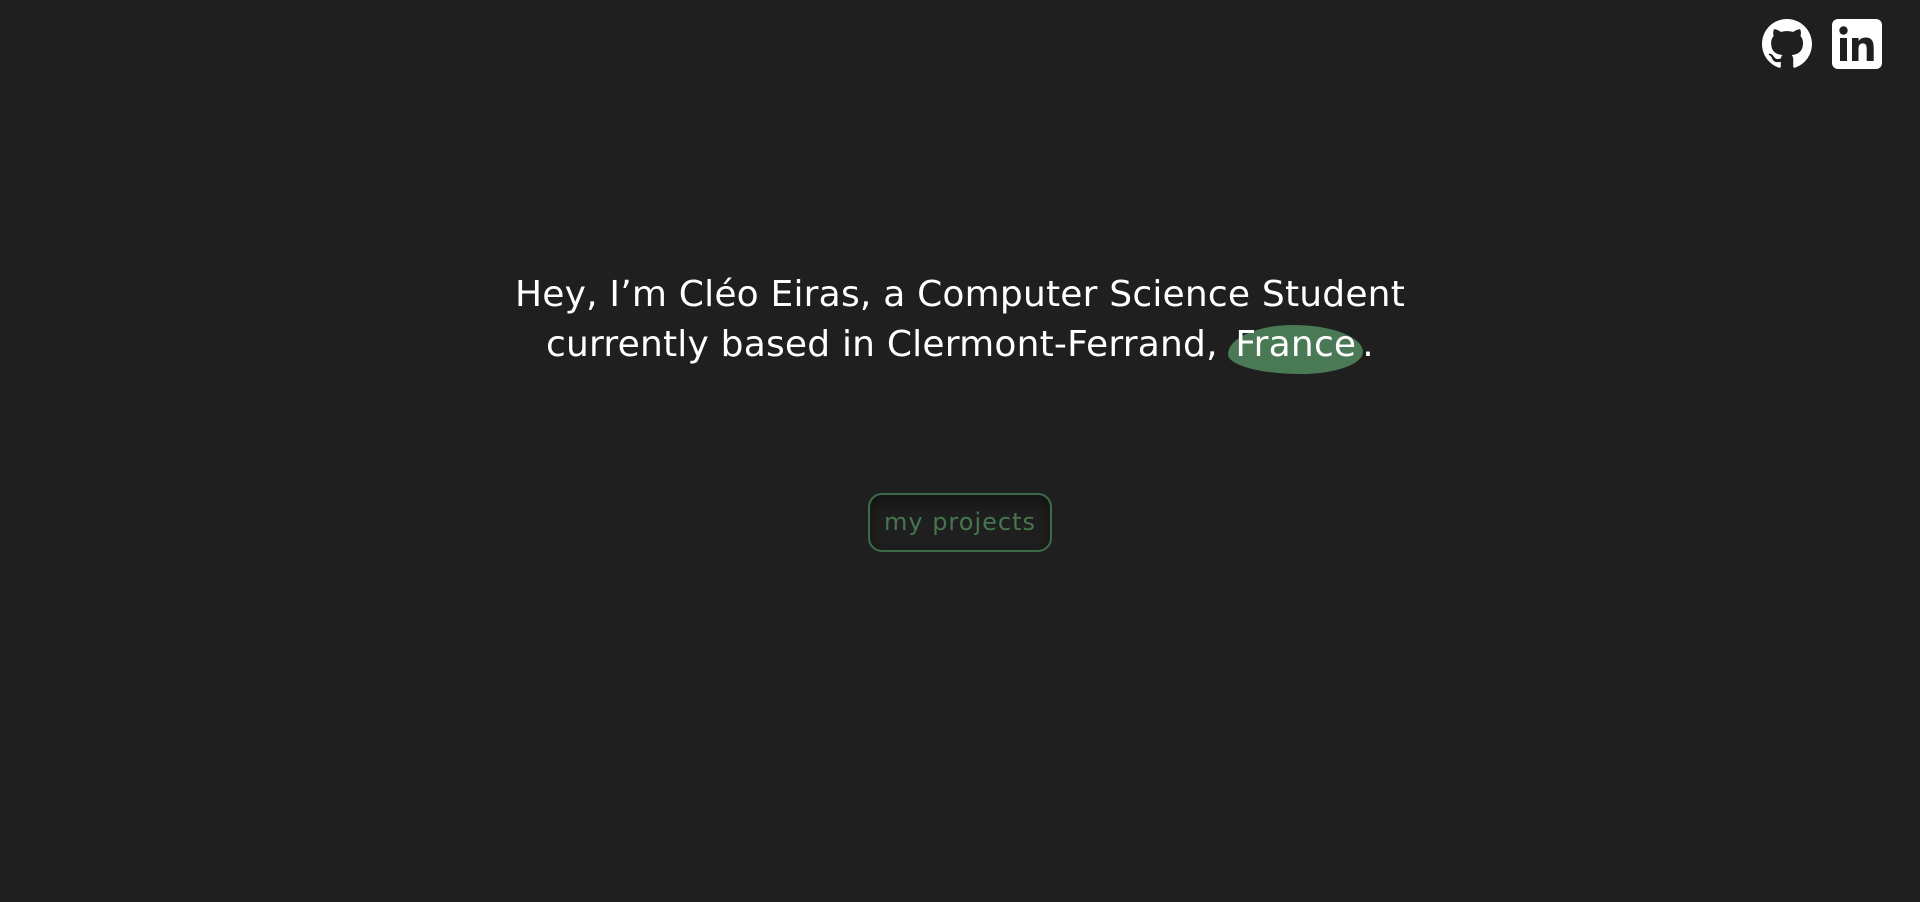 This screenshot has height=902, width=1920. I want to click on period-text: ., so click(1368, 344).